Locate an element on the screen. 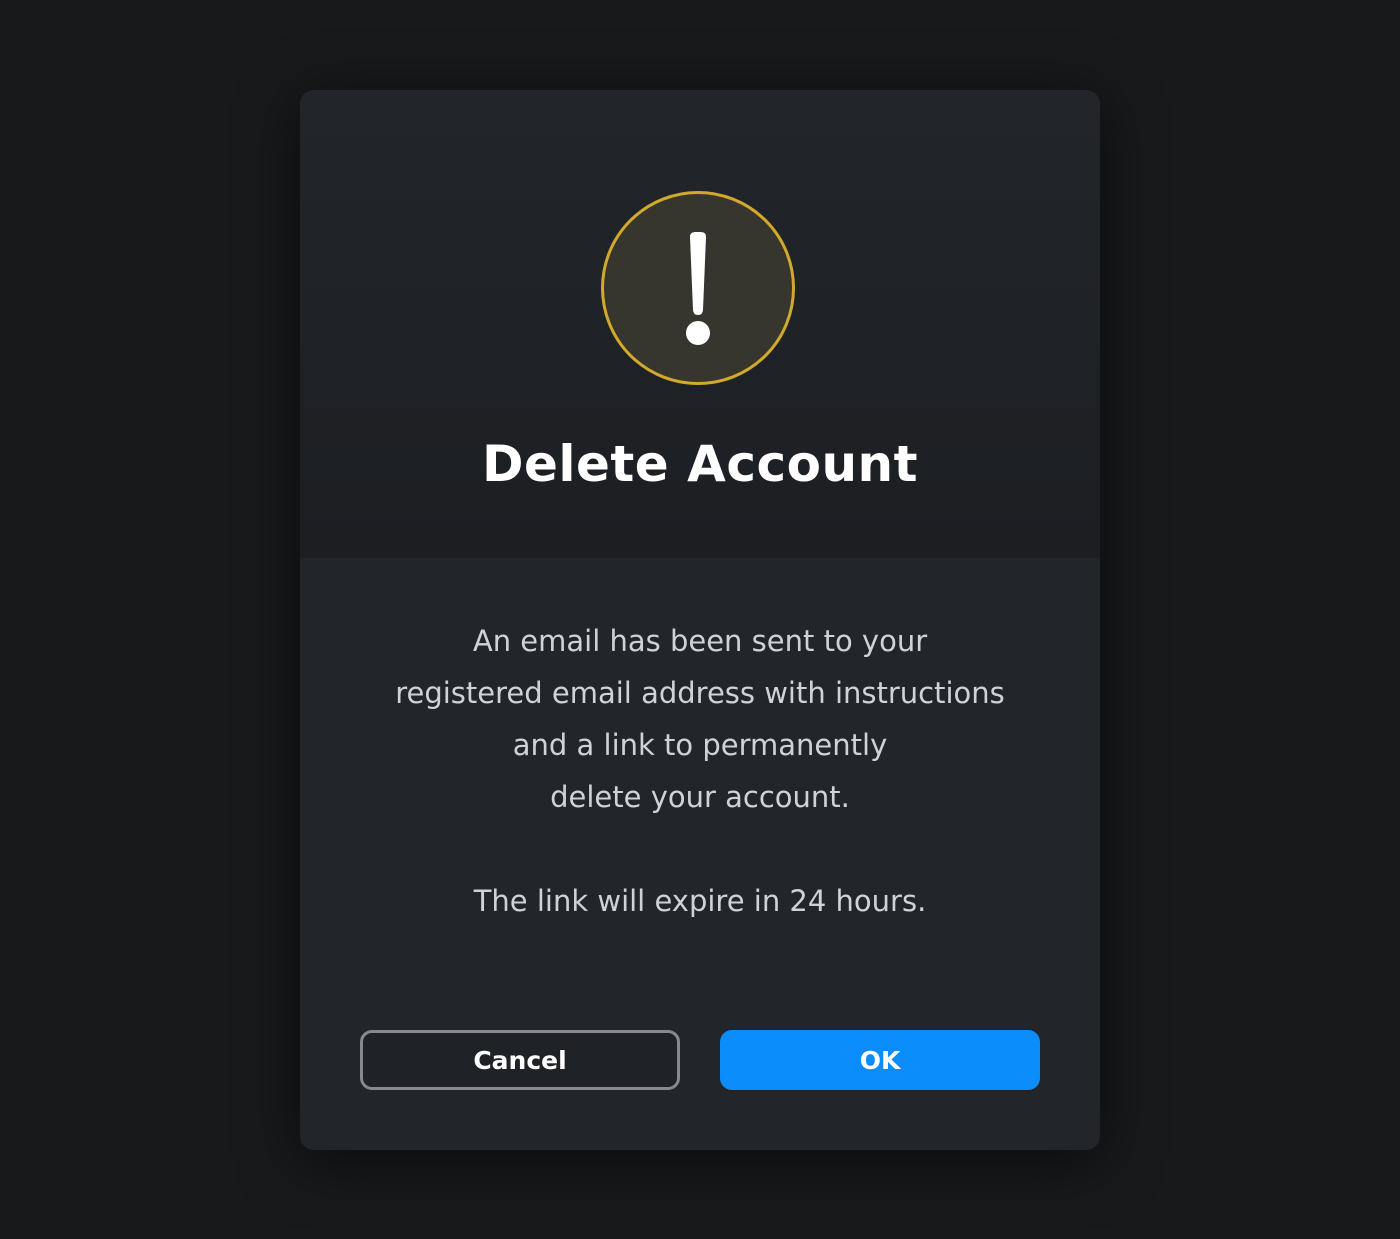 This screenshot has width=1400, height=1239. warning-icon is located at coordinates (698, 288).